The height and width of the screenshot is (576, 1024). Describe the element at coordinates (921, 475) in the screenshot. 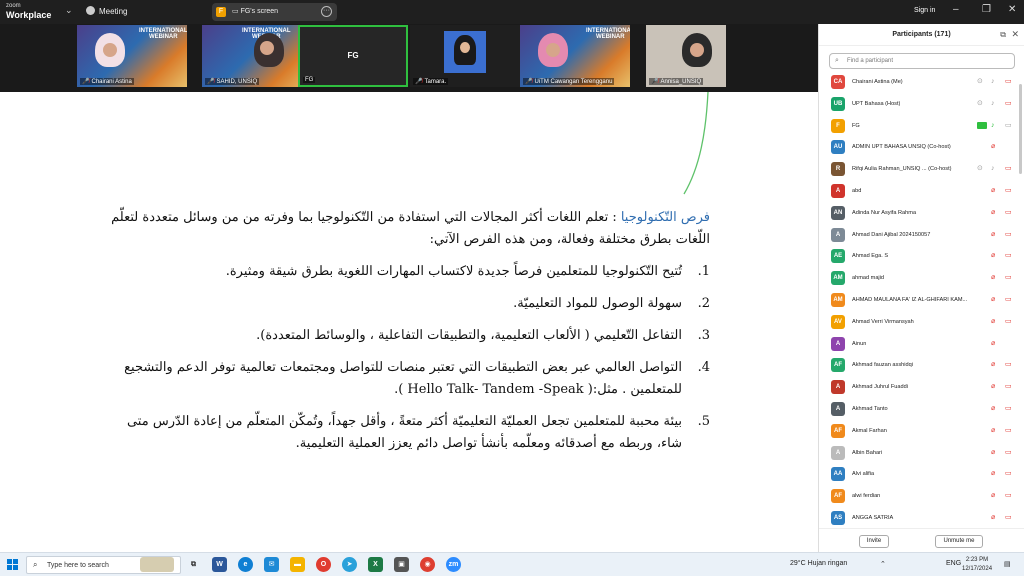

I see `participant-row: AA Alvi alifia ⌀ ▭` at that location.